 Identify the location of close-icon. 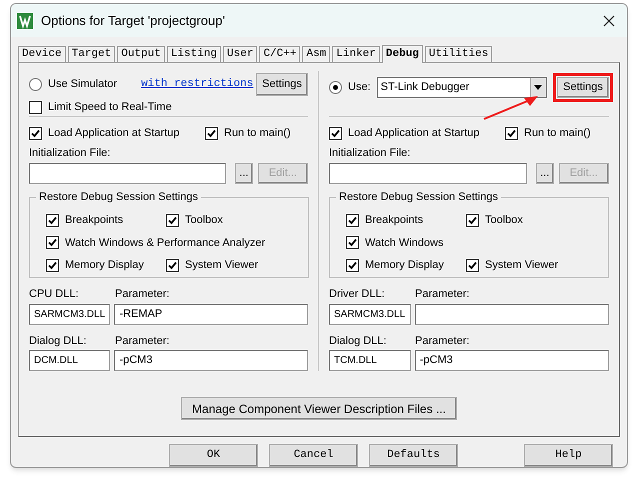
(609, 20).